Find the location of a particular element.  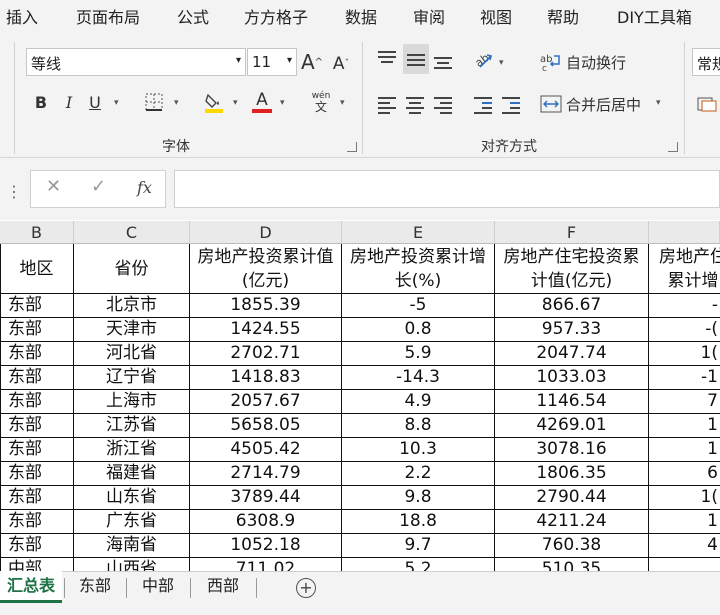

table-cell-investment-growth: 10.3 is located at coordinates (418, 450).